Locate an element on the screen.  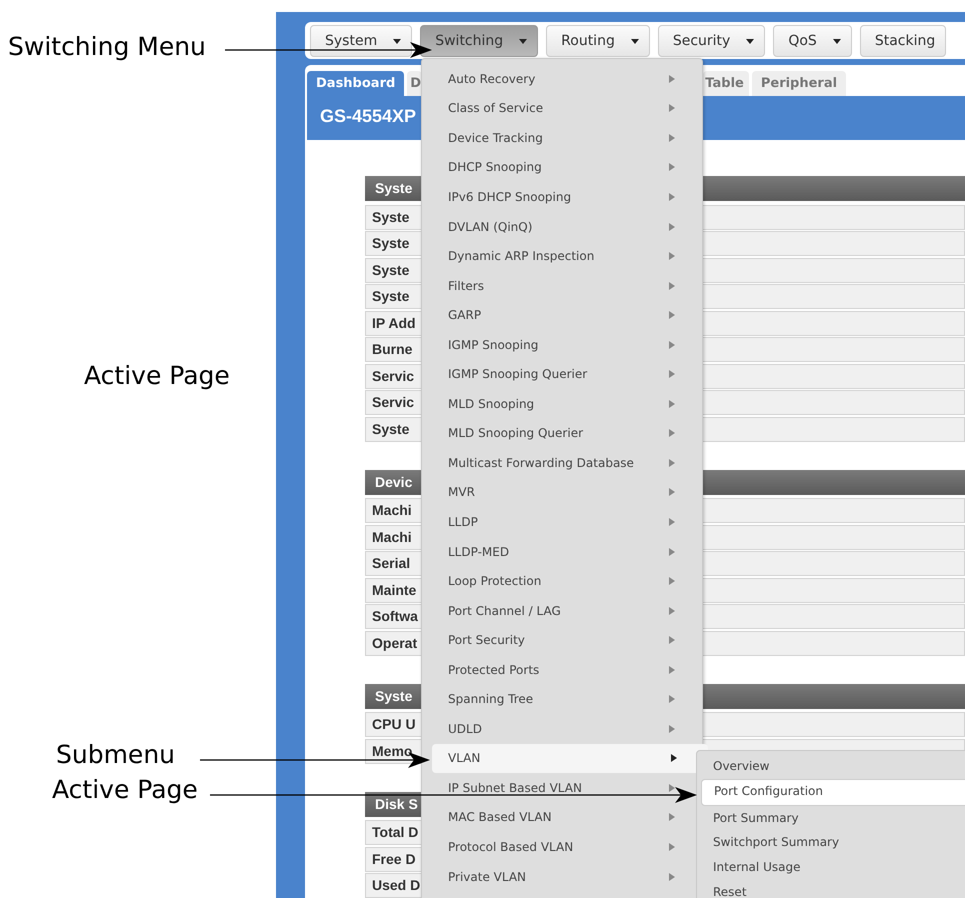
tab: D is located at coordinates (414, 83).